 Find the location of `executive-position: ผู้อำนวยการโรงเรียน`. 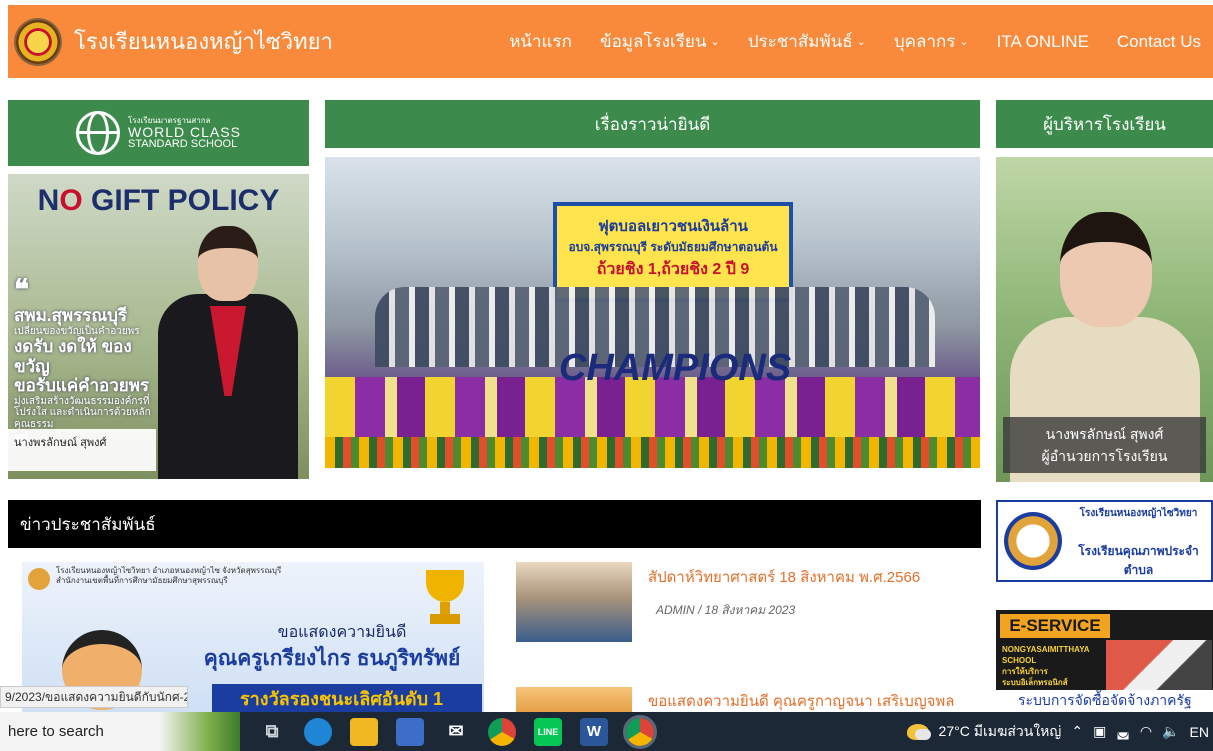

executive-position: ผู้อำนวยการโรงเรียน is located at coordinates (1104, 456).